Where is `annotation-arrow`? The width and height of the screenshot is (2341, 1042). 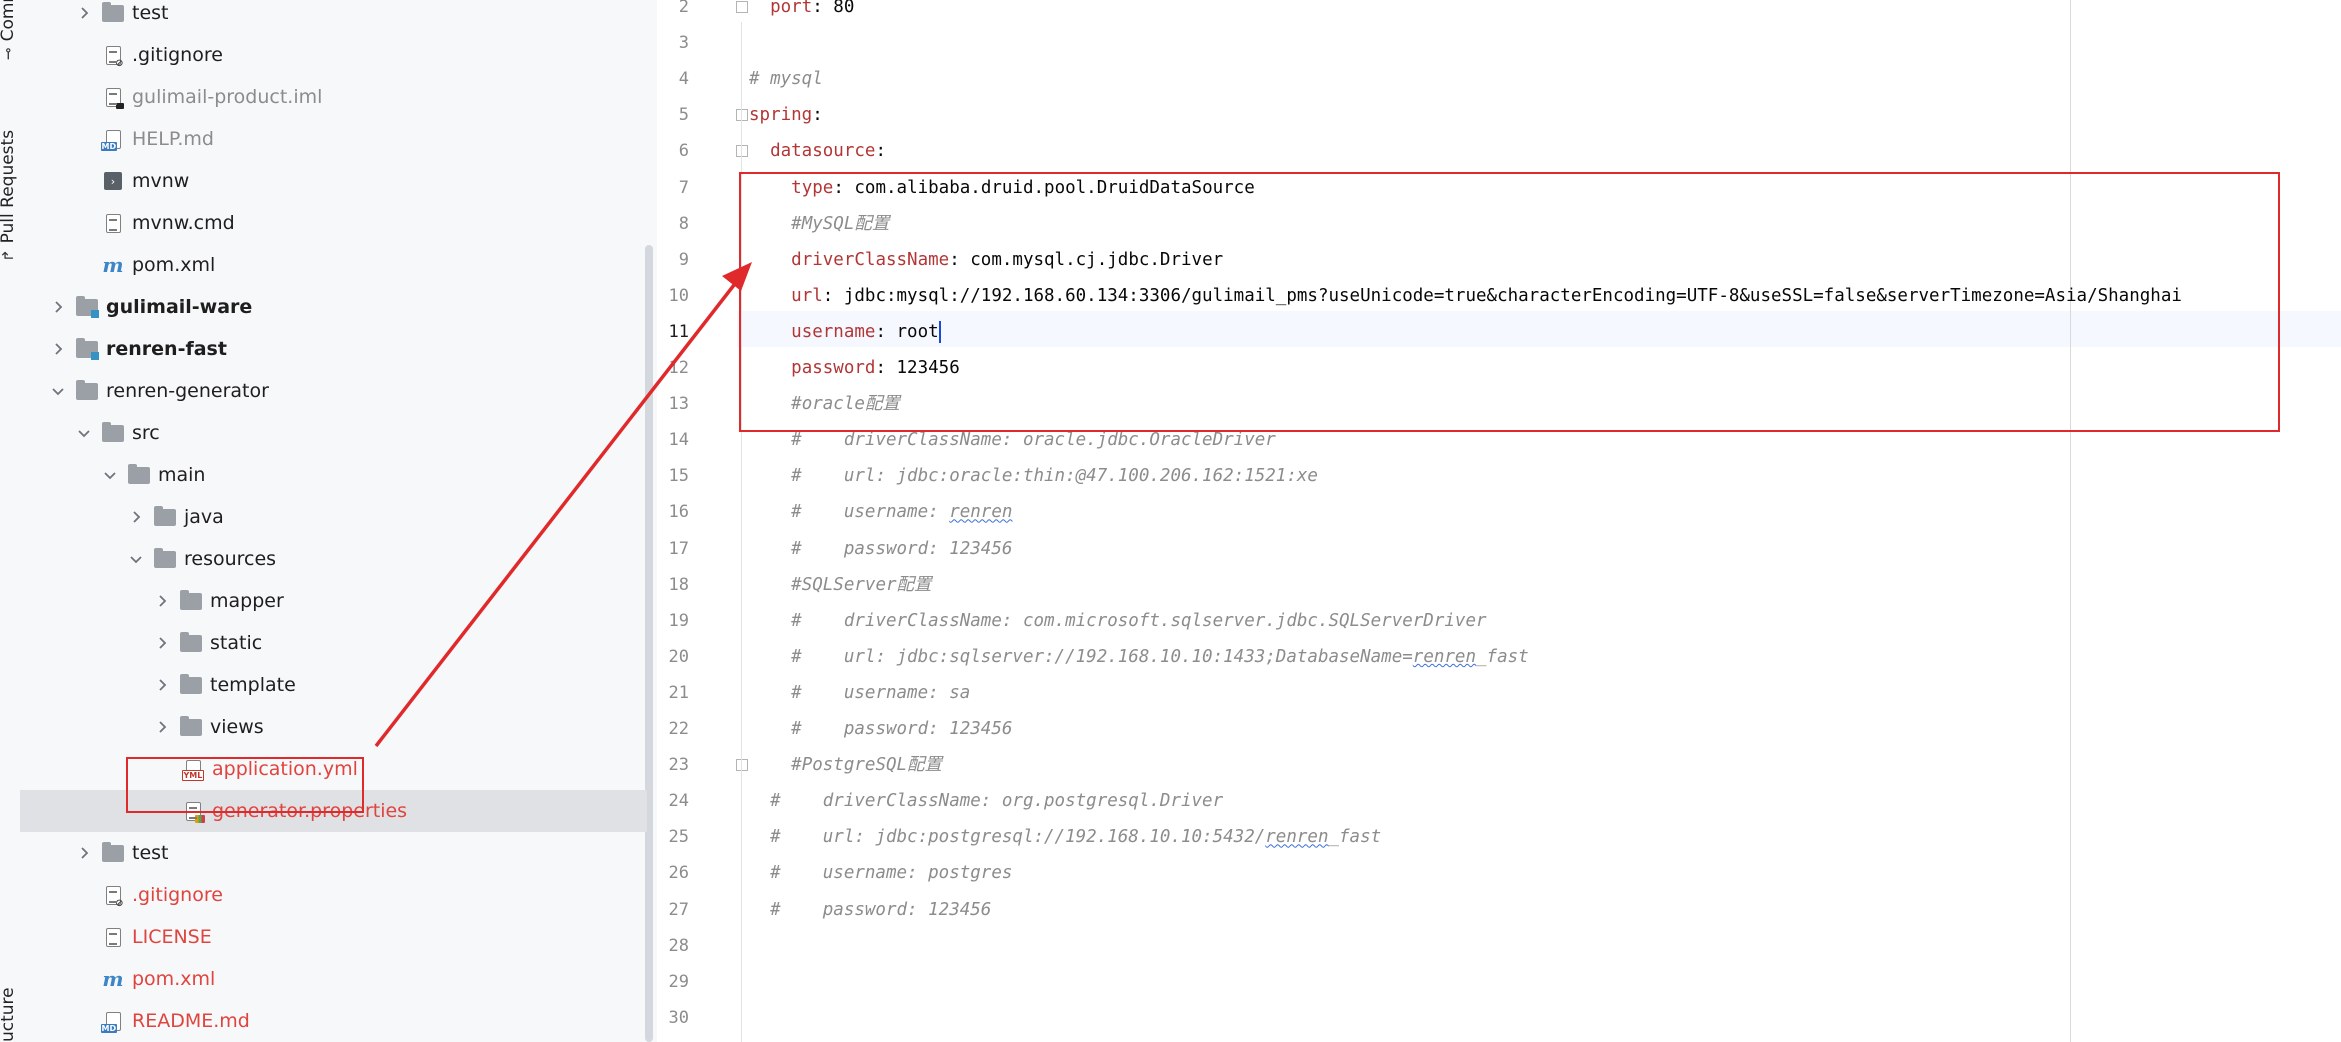 annotation-arrow is located at coordinates (563, 505).